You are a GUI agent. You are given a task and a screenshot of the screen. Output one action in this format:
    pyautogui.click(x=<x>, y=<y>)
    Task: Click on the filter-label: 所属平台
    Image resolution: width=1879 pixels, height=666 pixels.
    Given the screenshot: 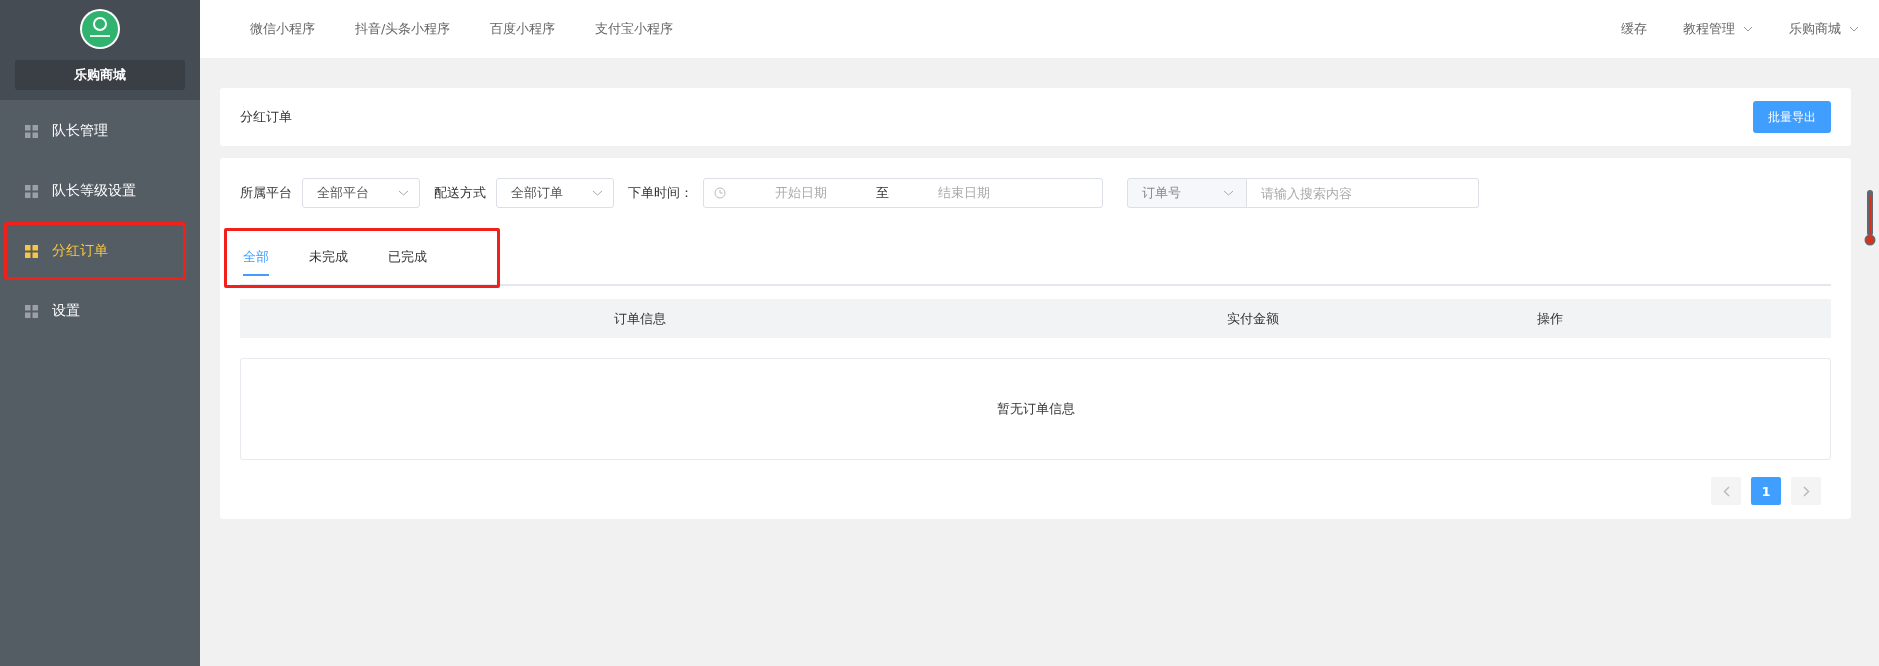 What is the action you would take?
    pyautogui.click(x=266, y=193)
    